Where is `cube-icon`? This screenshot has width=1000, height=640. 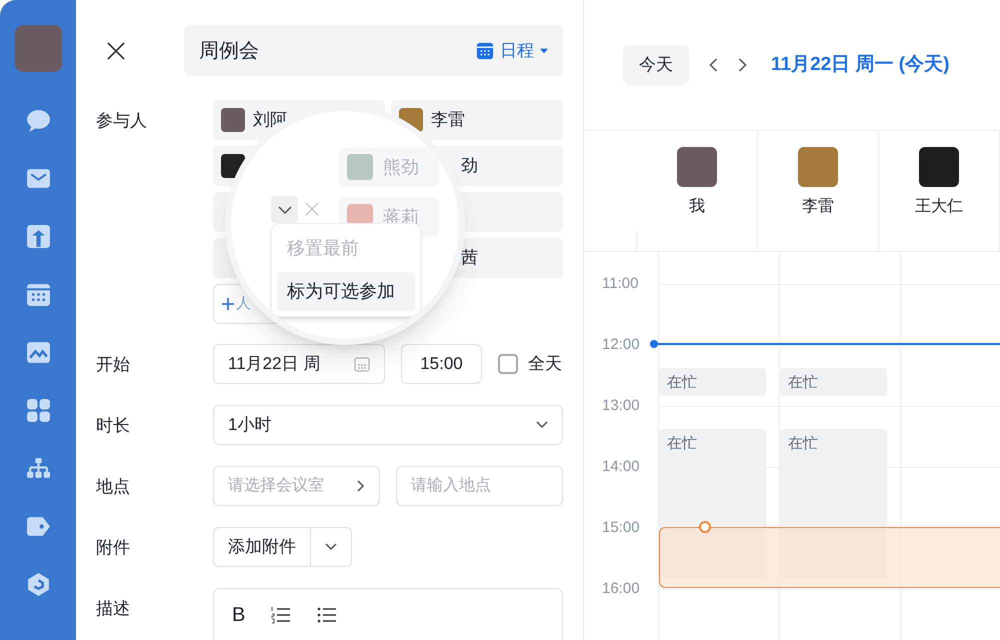 cube-icon is located at coordinates (38, 584).